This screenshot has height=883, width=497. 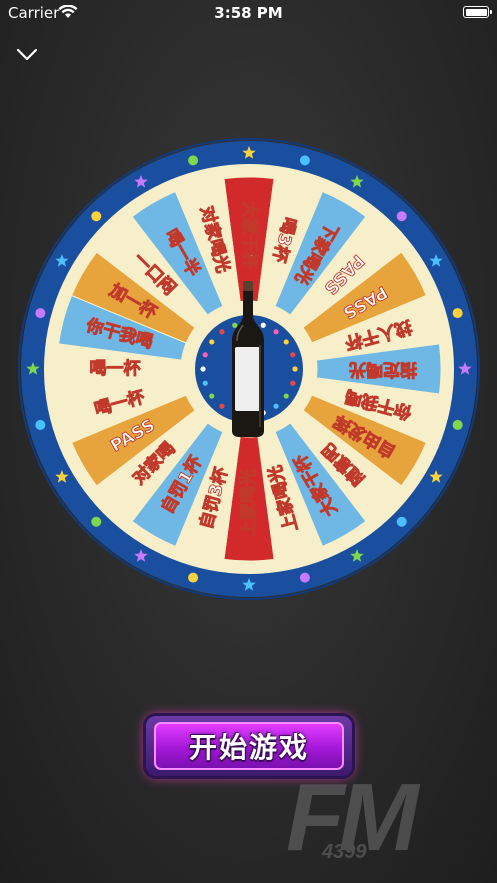 I want to click on start-button-label: 开始游戏, so click(x=248, y=747).